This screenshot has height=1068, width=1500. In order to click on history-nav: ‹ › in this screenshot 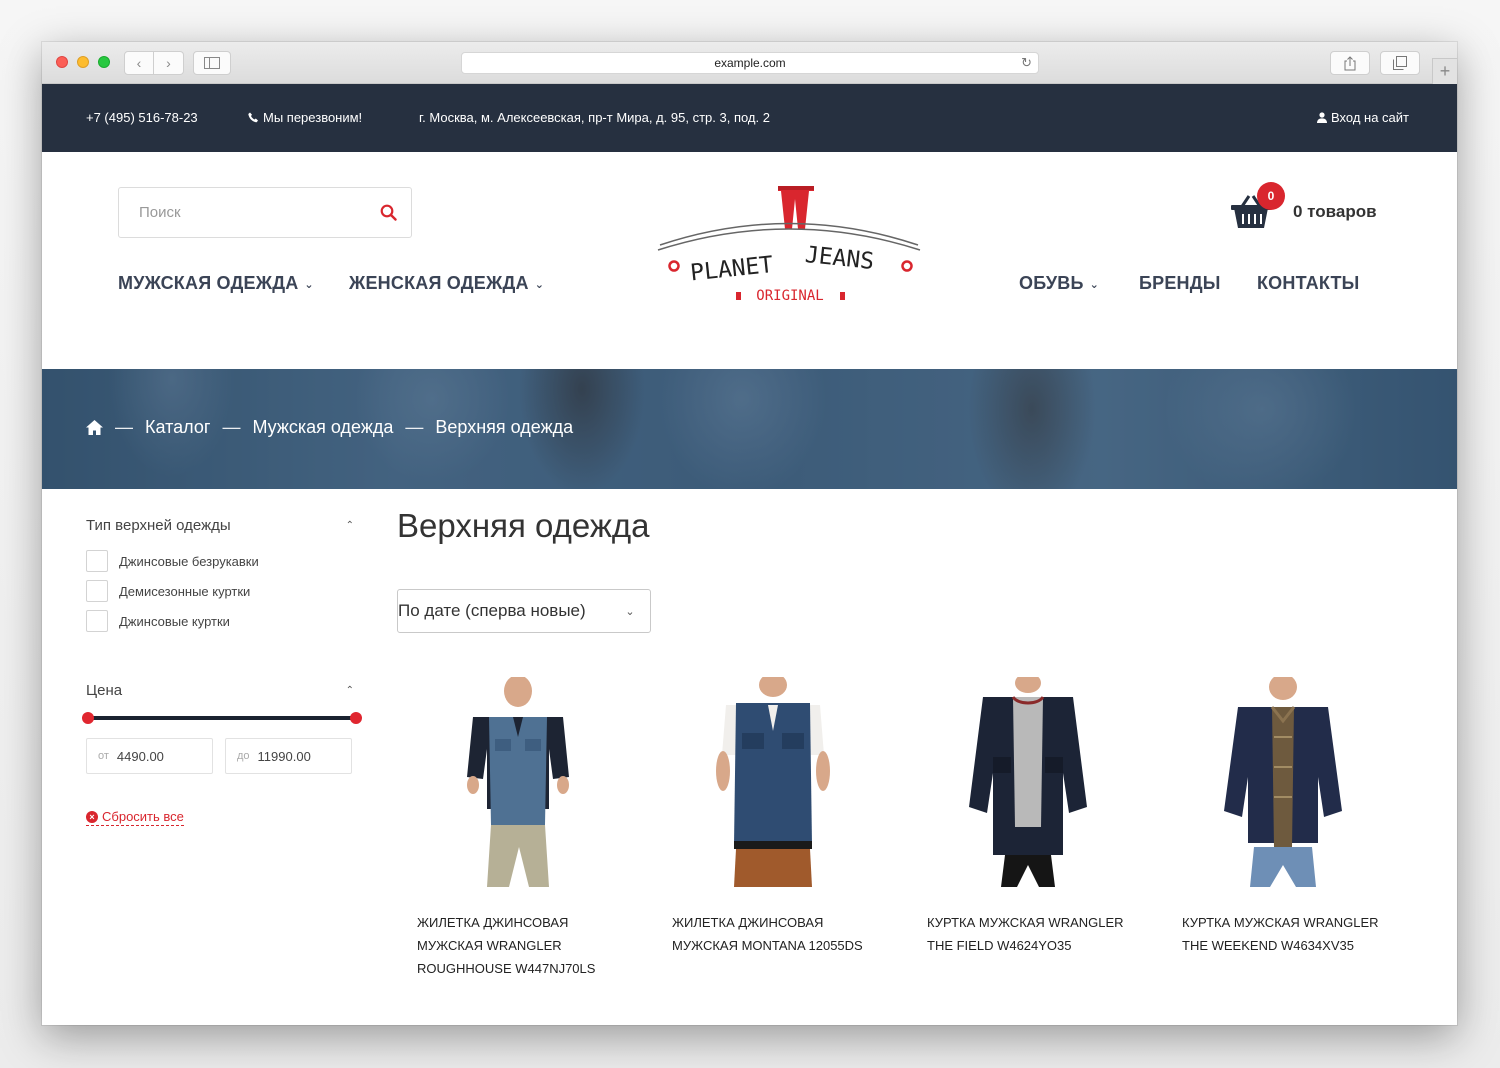, I will do `click(154, 63)`.